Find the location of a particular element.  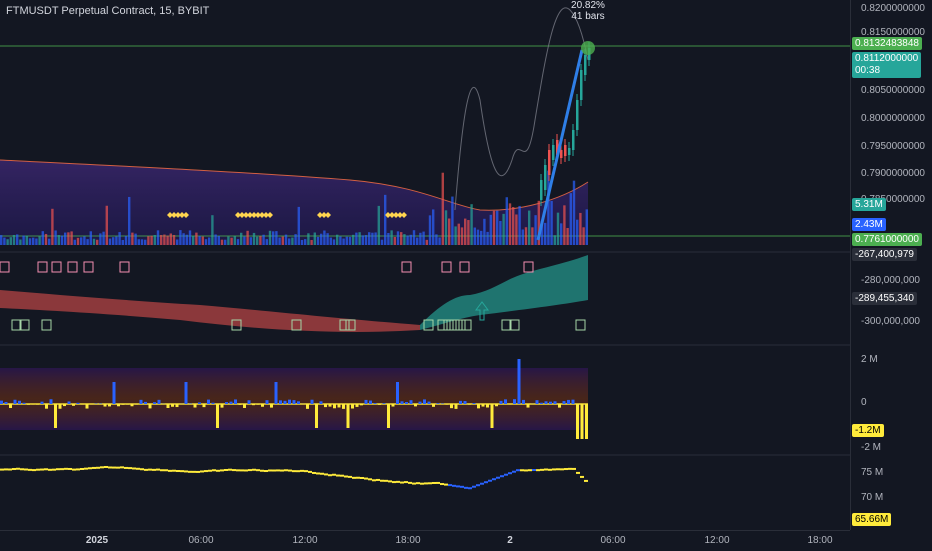

price-tick: 0.7900000000 is located at coordinates (893, 173).